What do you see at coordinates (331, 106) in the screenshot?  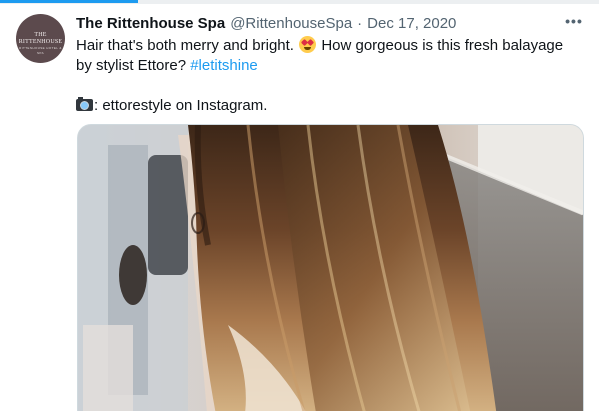 I see `tweet-text-line-3: : ettorestyle on Instagram.` at bounding box center [331, 106].